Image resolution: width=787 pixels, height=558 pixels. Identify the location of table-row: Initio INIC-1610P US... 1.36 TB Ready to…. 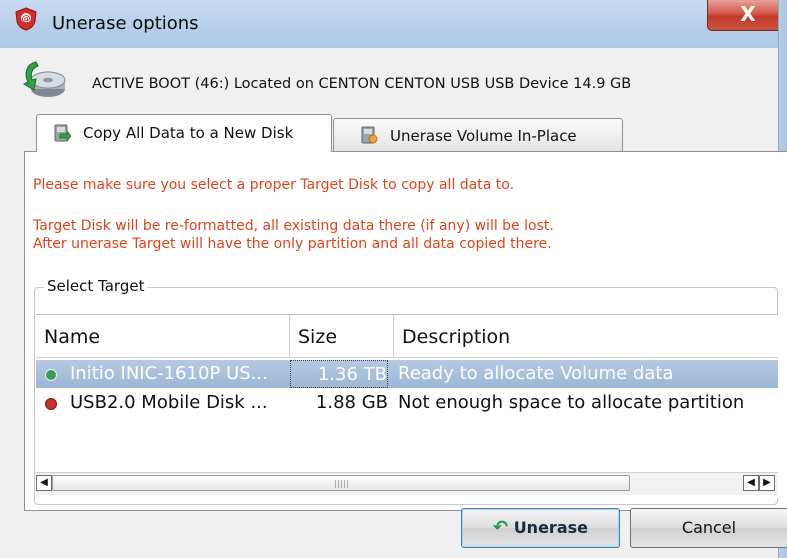
(407, 374).